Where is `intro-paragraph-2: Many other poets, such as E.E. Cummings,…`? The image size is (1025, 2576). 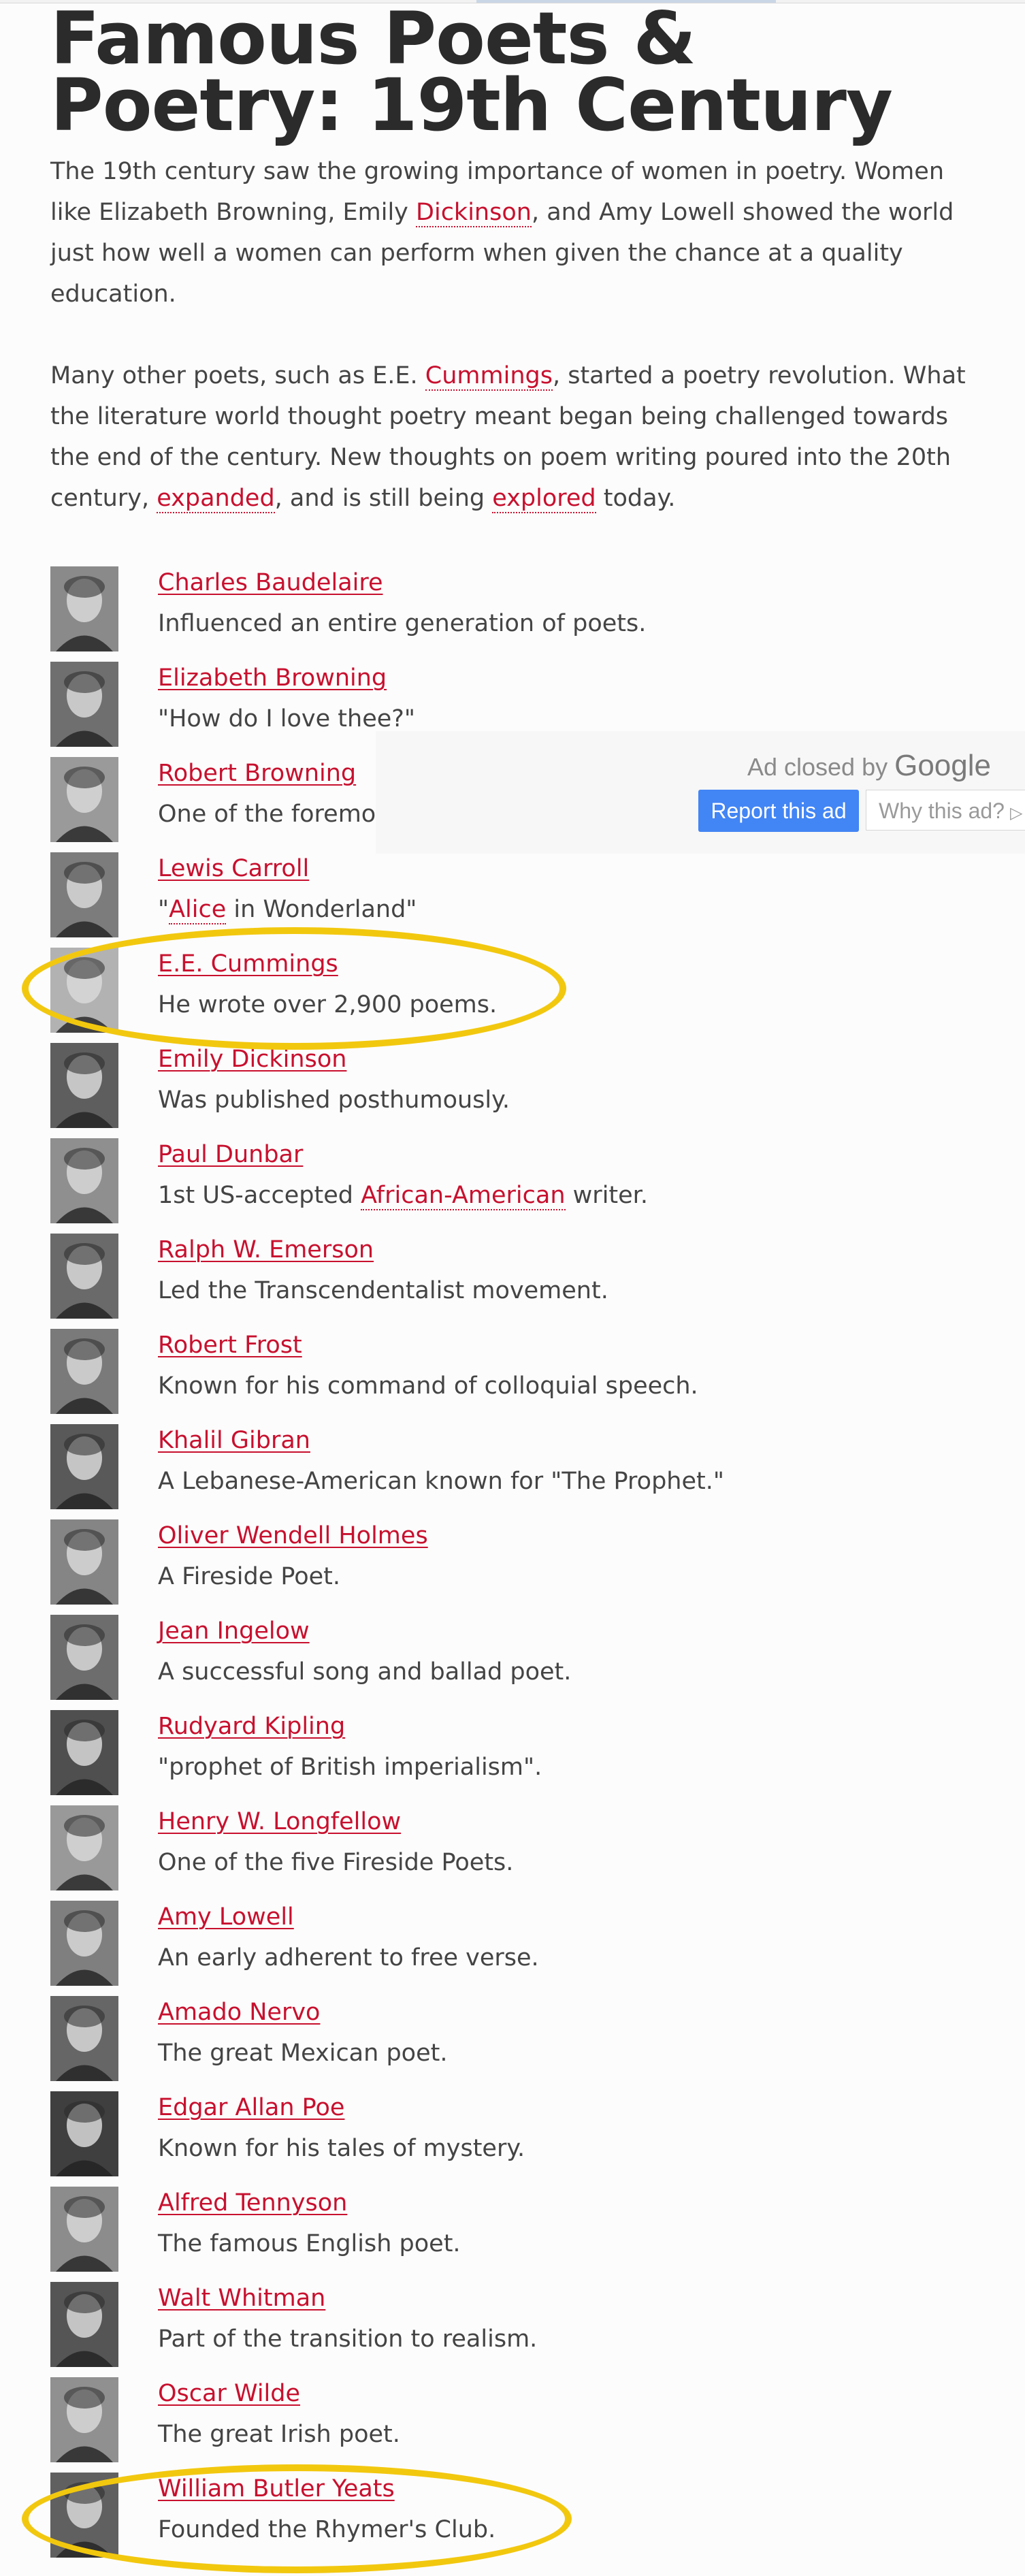
intro-paragraph-2: Many other poets, such as E.E. Cummings,… is located at coordinates (520, 437).